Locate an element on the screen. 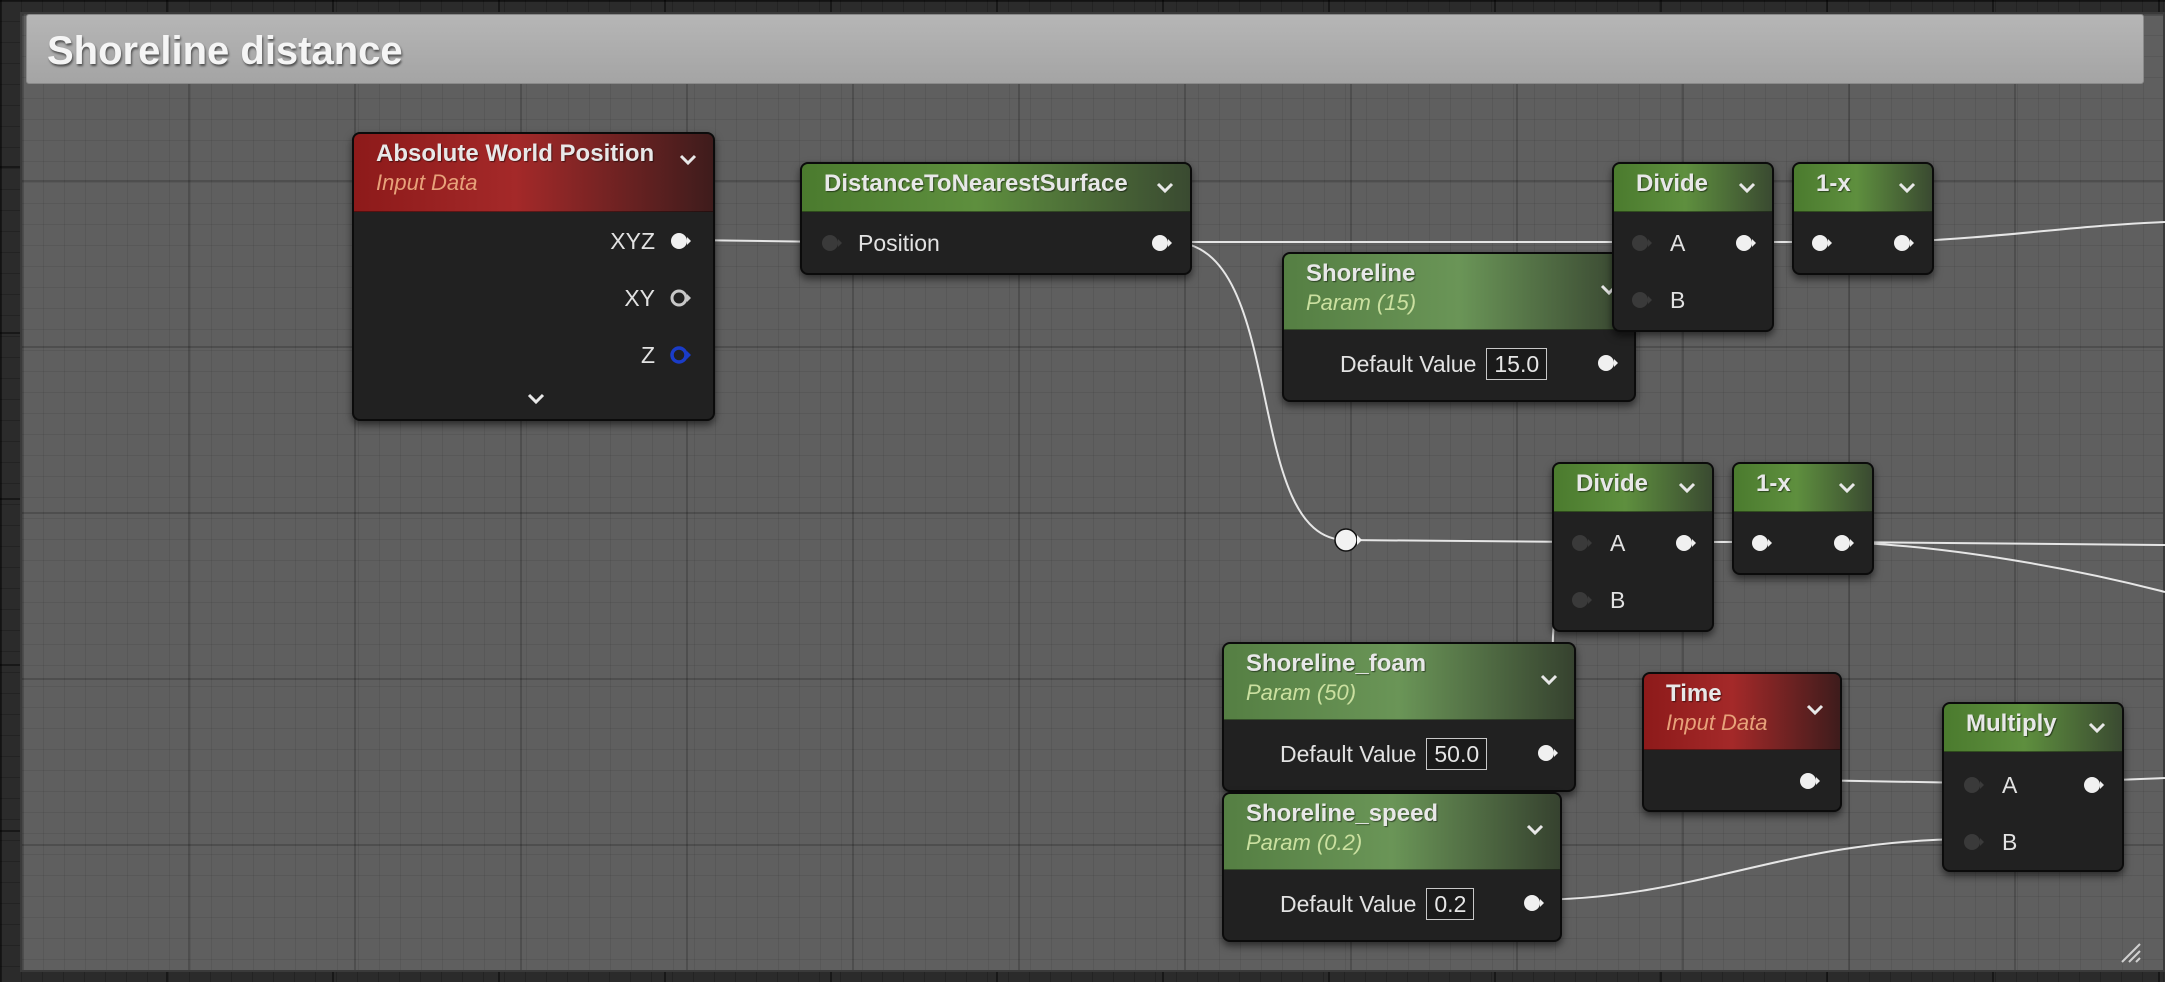 The height and width of the screenshot is (982, 2165). comment-header: Shoreline distance is located at coordinates (1085, 49).